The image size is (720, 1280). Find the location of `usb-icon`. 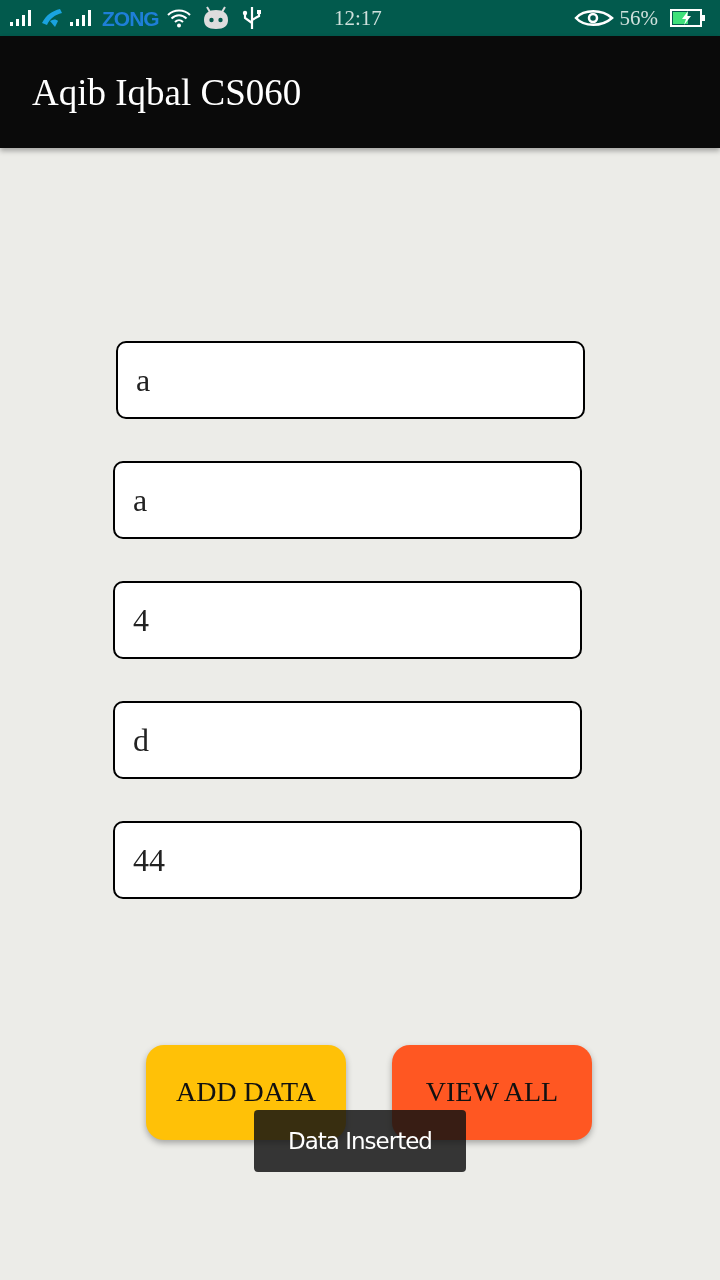

usb-icon is located at coordinates (251, 18).